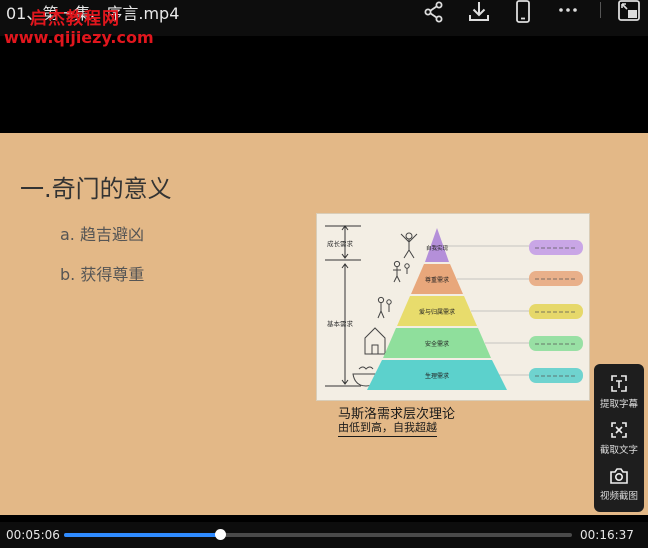 This screenshot has height=548, width=648. Describe the element at coordinates (600, 10) in the screenshot. I see `toolbar-divider` at that location.